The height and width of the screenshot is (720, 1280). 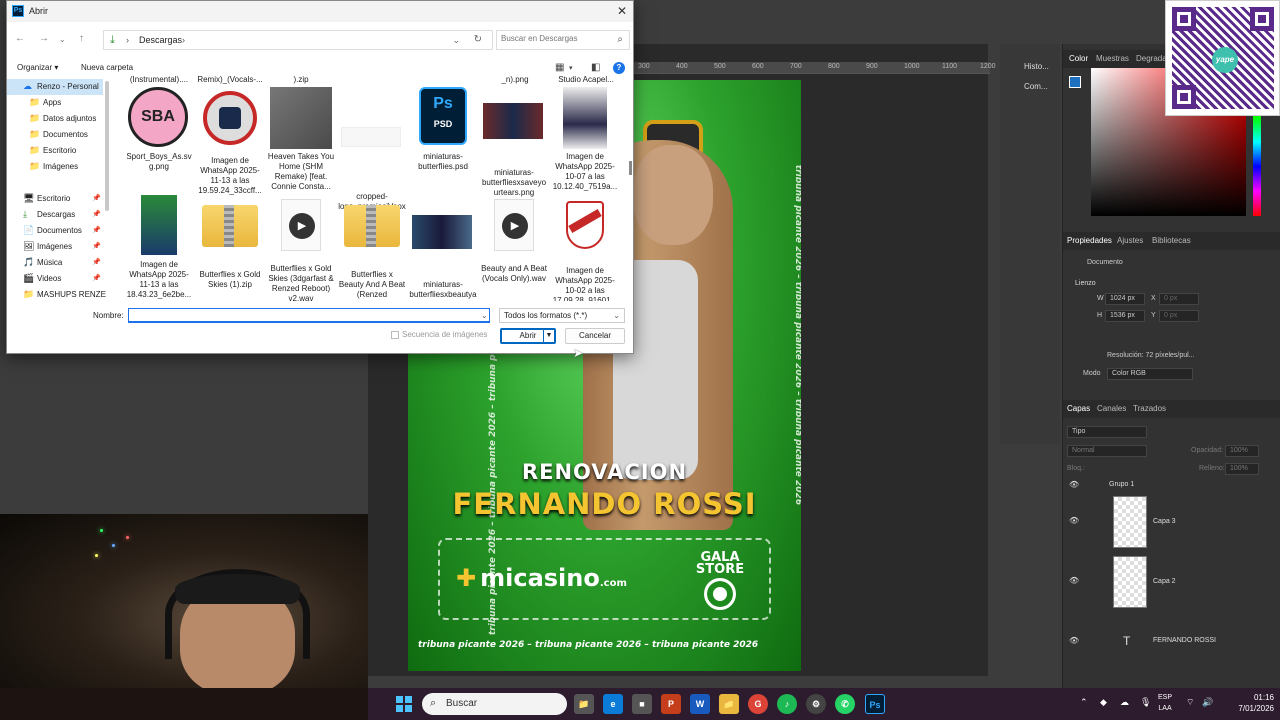 I want to click on open-button: Abrir ▼, so click(x=528, y=336).